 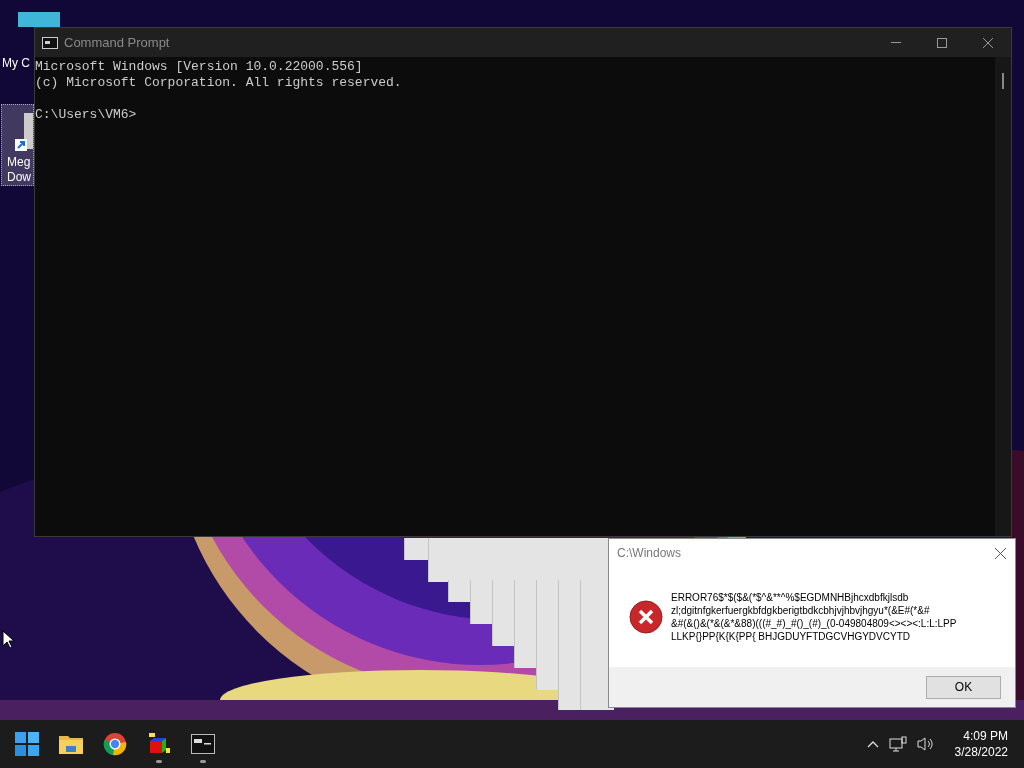 What do you see at coordinates (925, 744) in the screenshot?
I see `speaker-icon` at bounding box center [925, 744].